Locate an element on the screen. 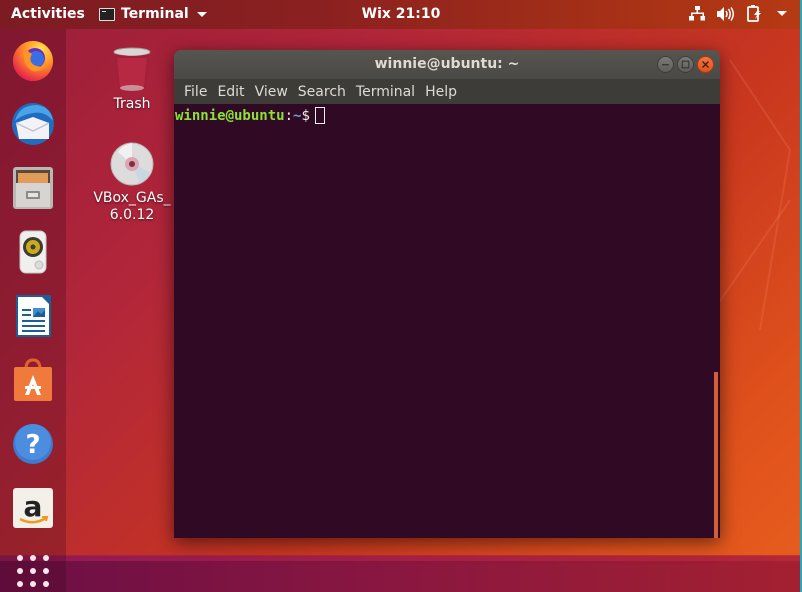  amazon-icon: a is located at coordinates (33, 508).